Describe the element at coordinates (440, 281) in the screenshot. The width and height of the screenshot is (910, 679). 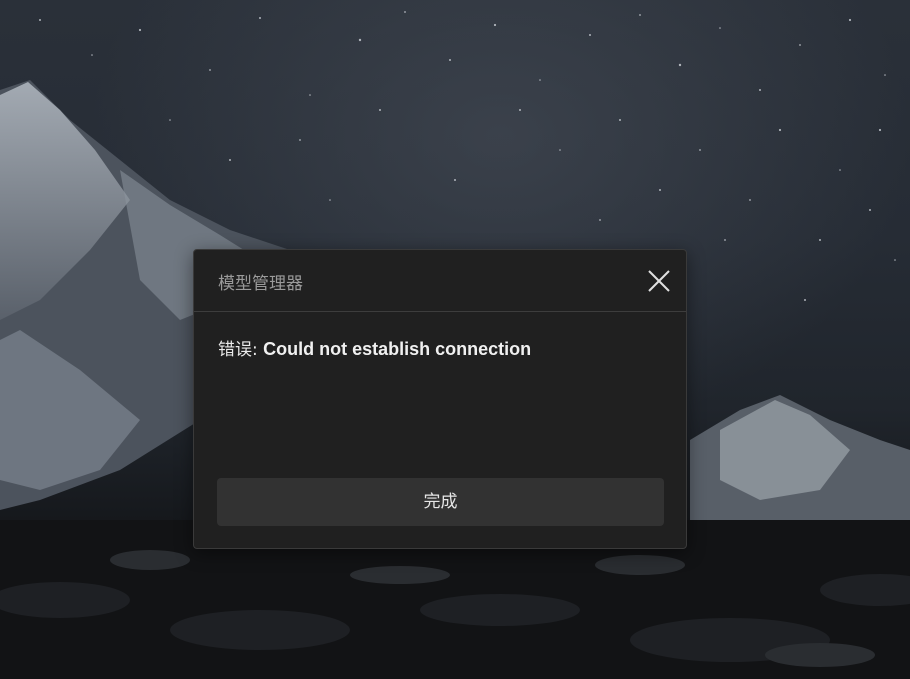
I see `dialog-header: 模型管理器` at that location.